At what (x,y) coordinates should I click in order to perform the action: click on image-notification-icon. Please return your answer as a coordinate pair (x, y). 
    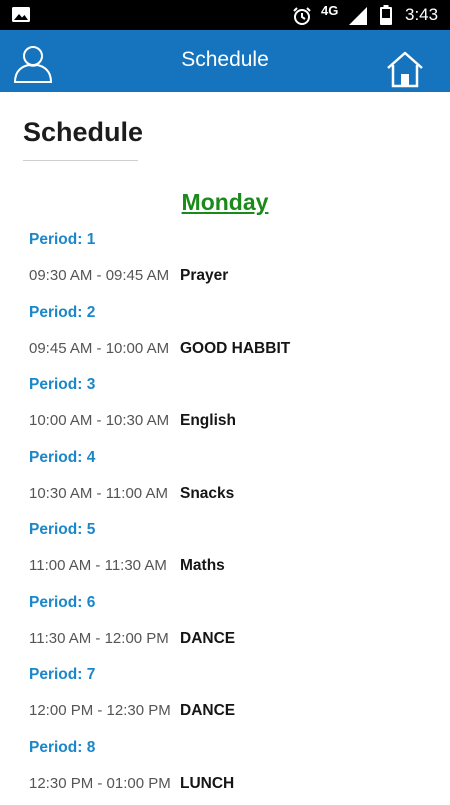
    Looking at the image, I should click on (21, 14).